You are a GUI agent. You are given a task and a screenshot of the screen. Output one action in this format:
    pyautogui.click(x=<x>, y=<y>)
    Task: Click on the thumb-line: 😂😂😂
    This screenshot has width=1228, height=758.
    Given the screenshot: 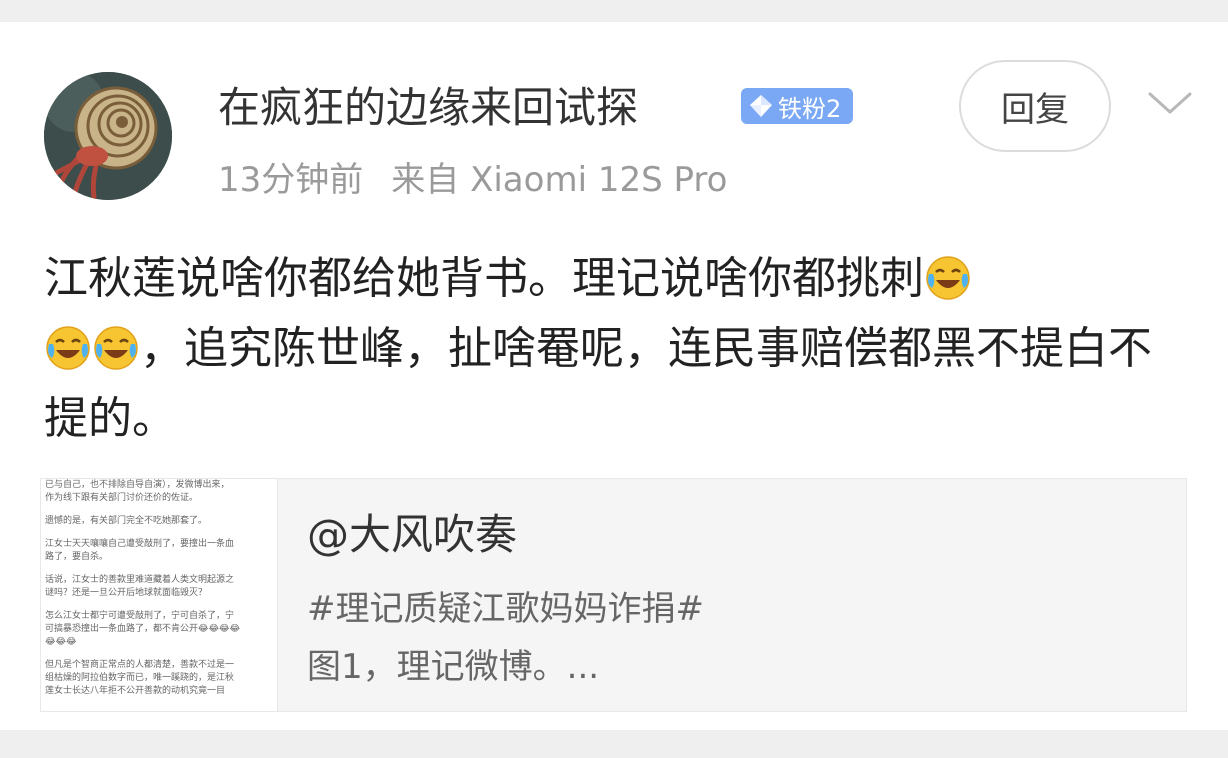 What is the action you would take?
    pyautogui.click(x=61, y=642)
    